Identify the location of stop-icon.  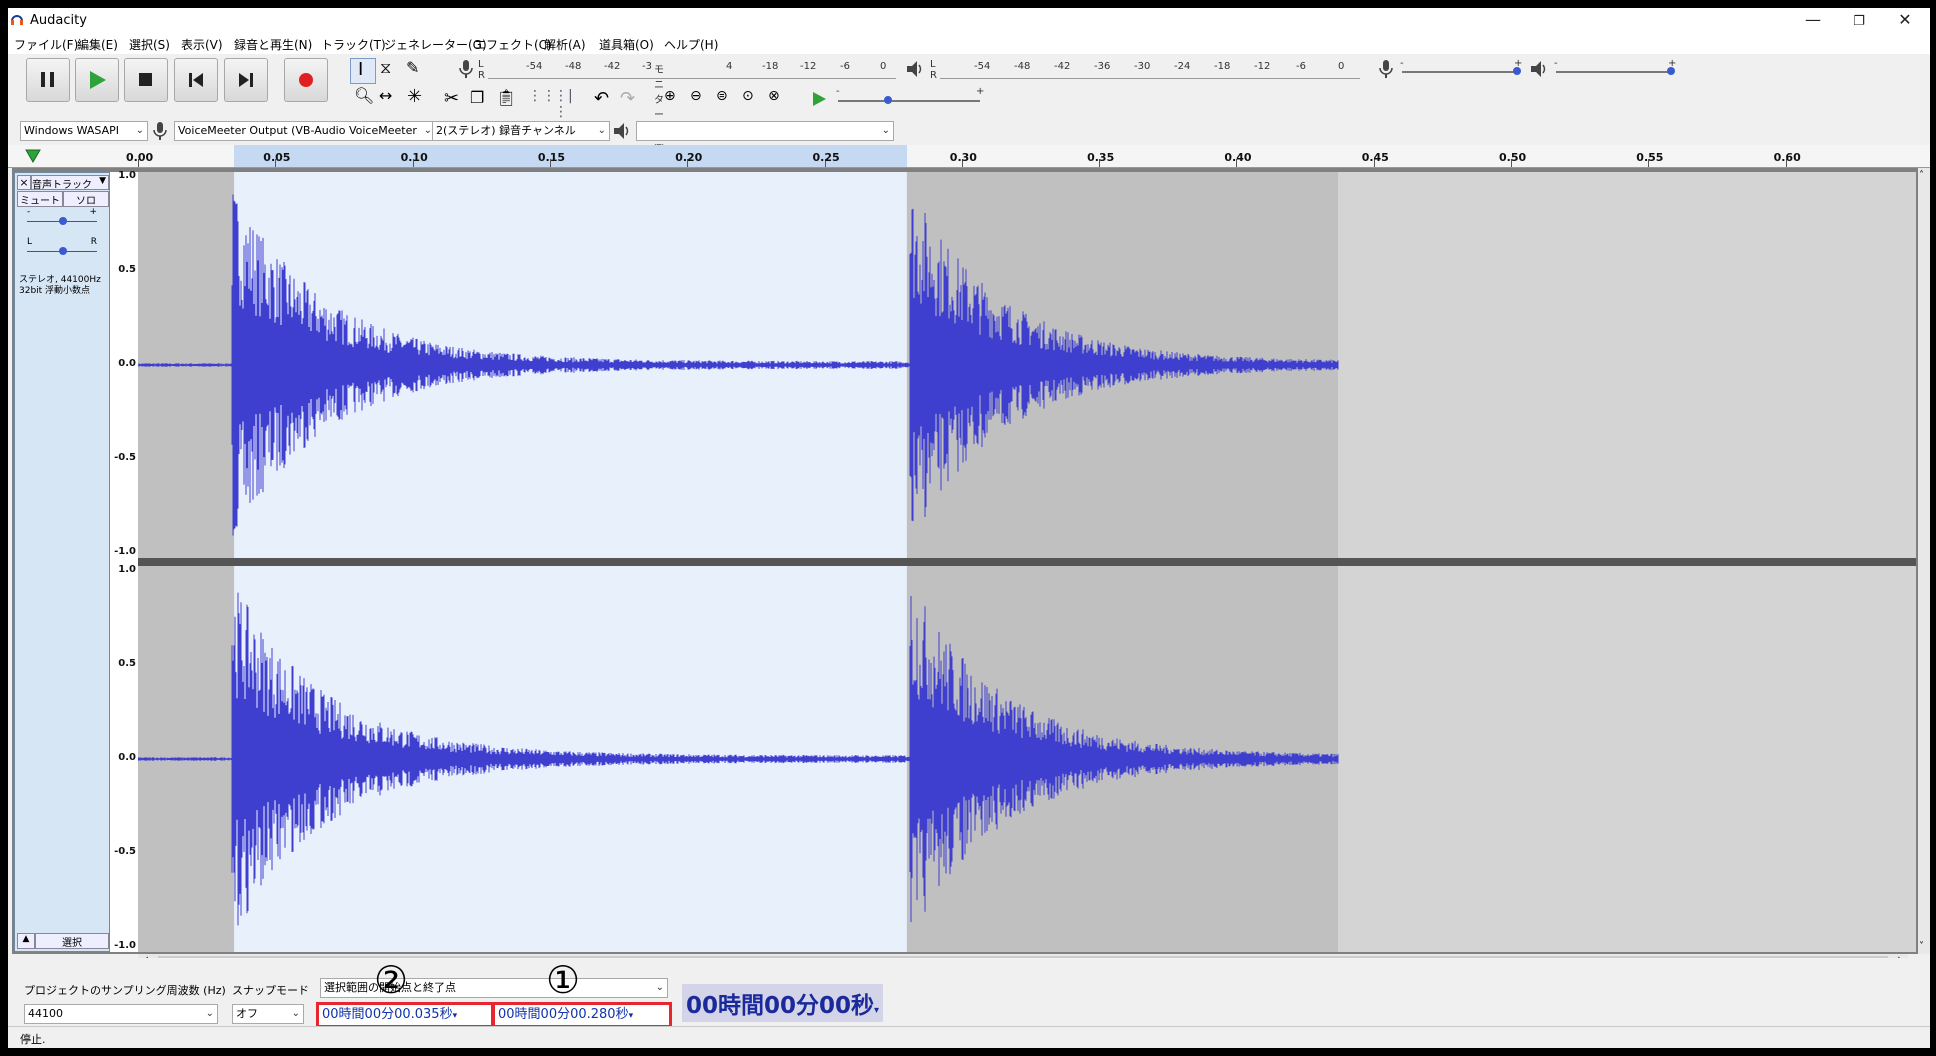
(145, 79).